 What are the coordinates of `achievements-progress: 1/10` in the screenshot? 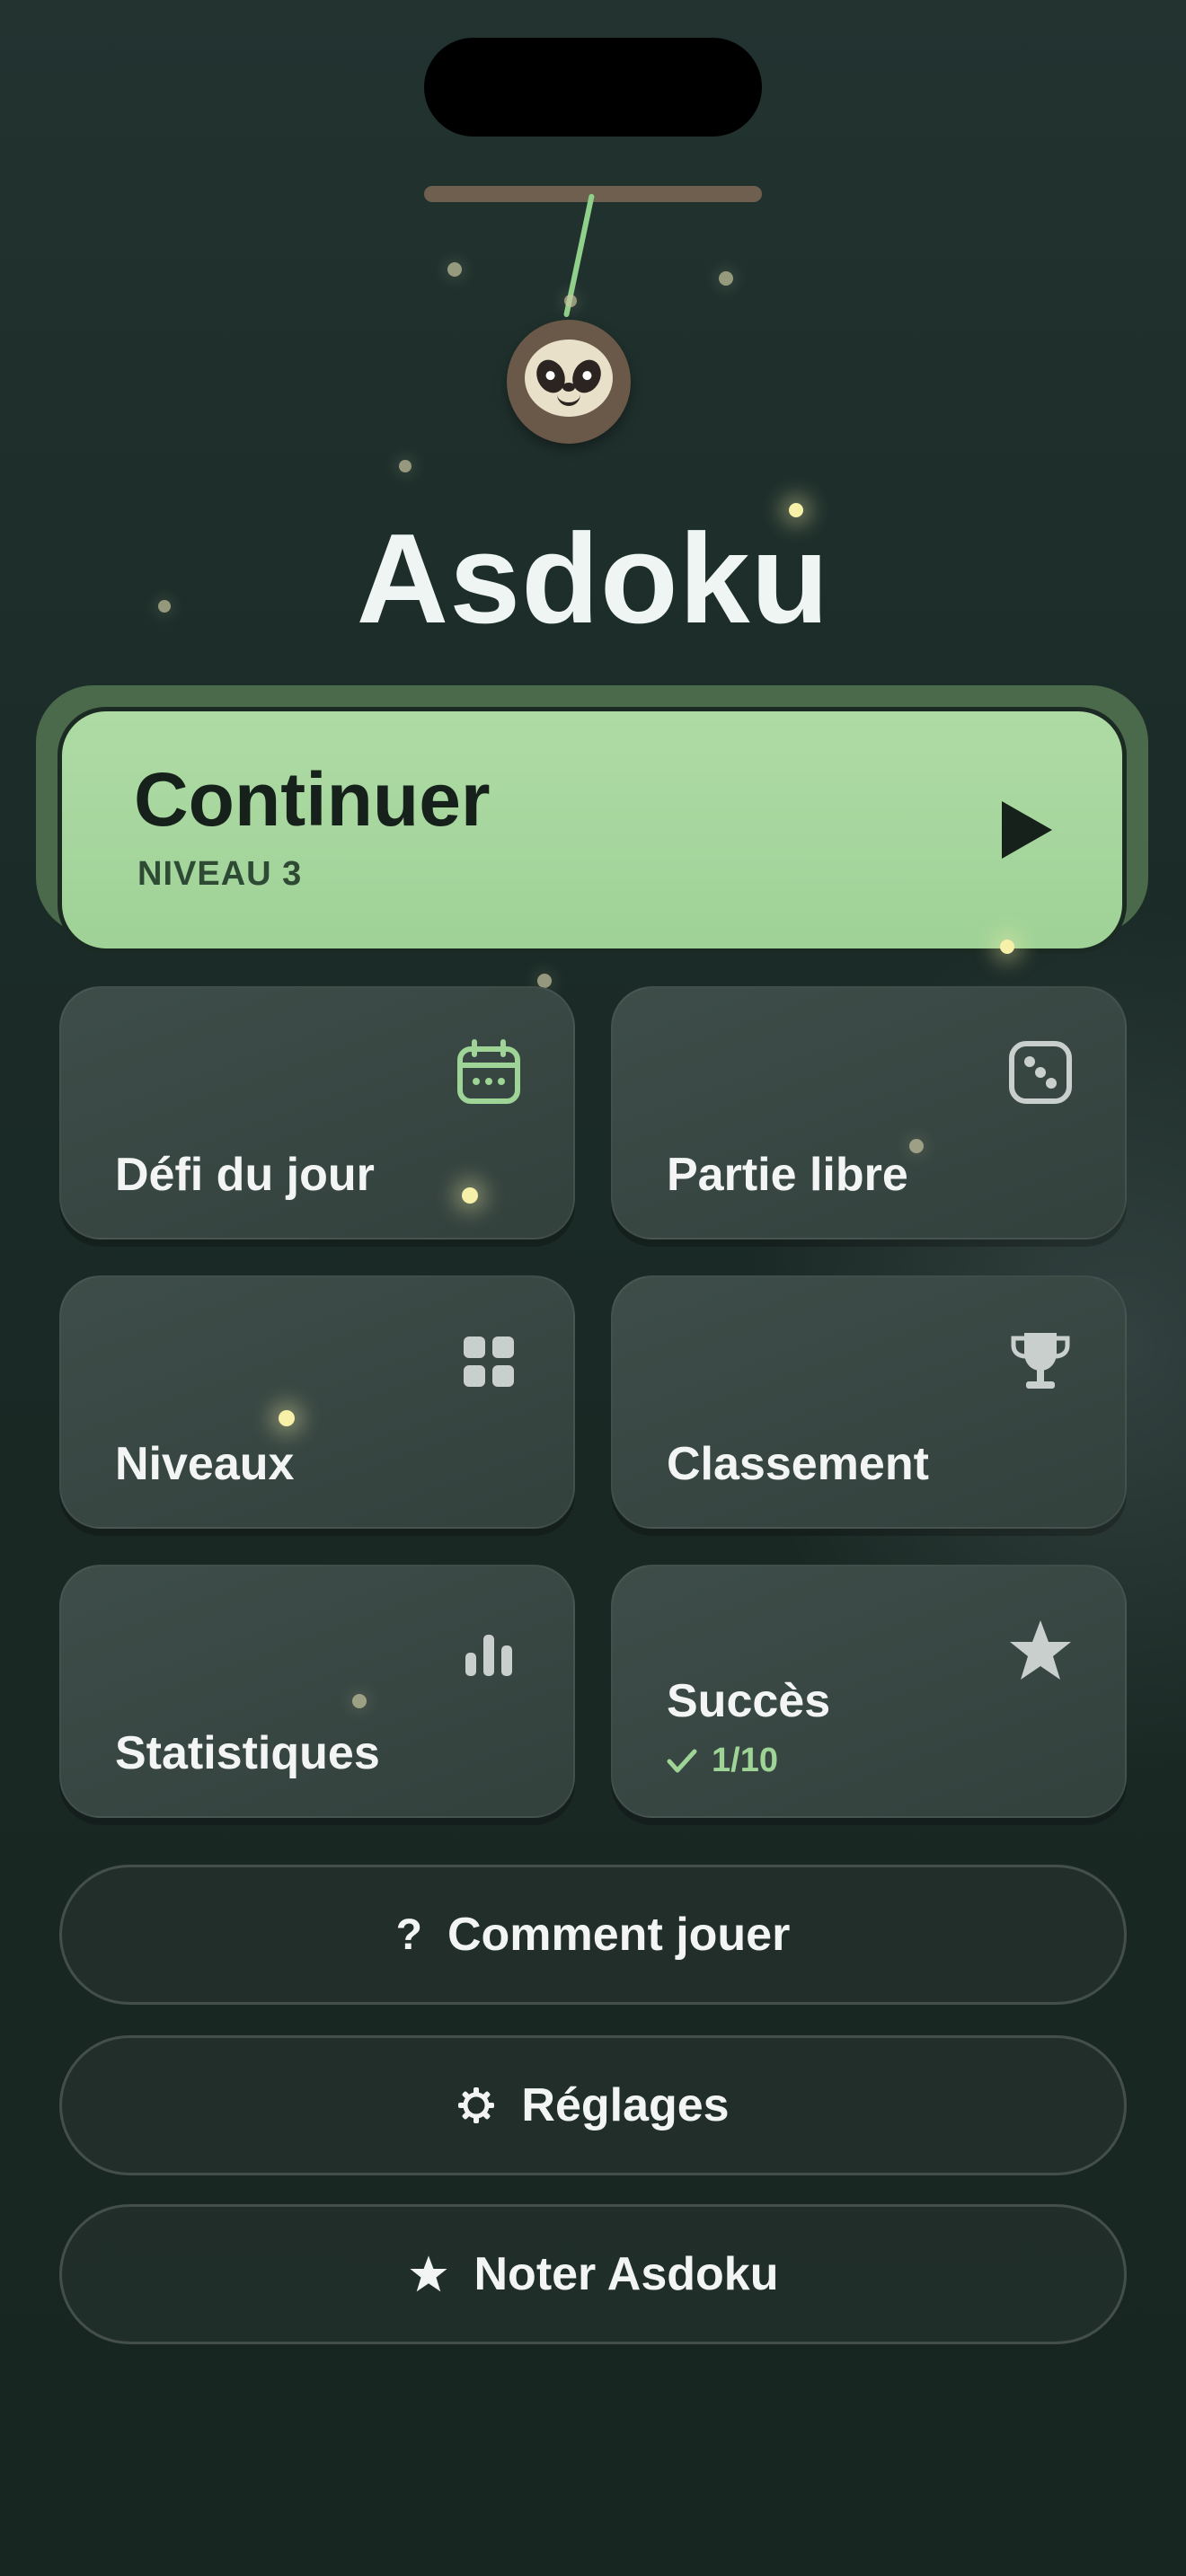 It's located at (722, 1761).